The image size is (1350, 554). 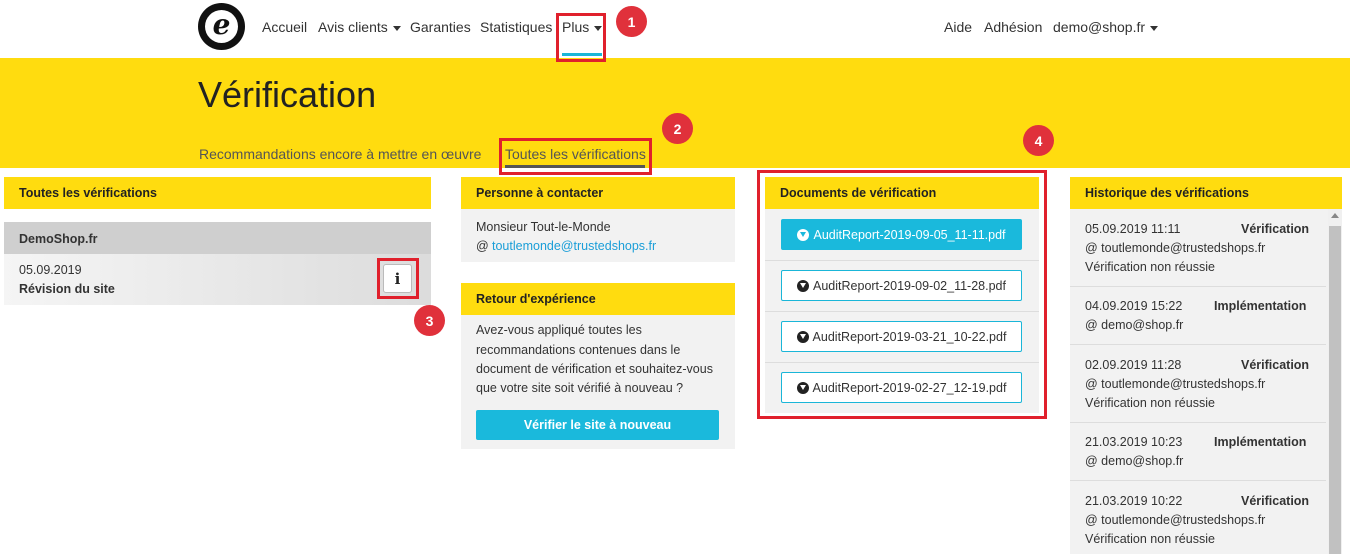 I want to click on history-header: Historique des vérifications, so click(x=1206, y=193).